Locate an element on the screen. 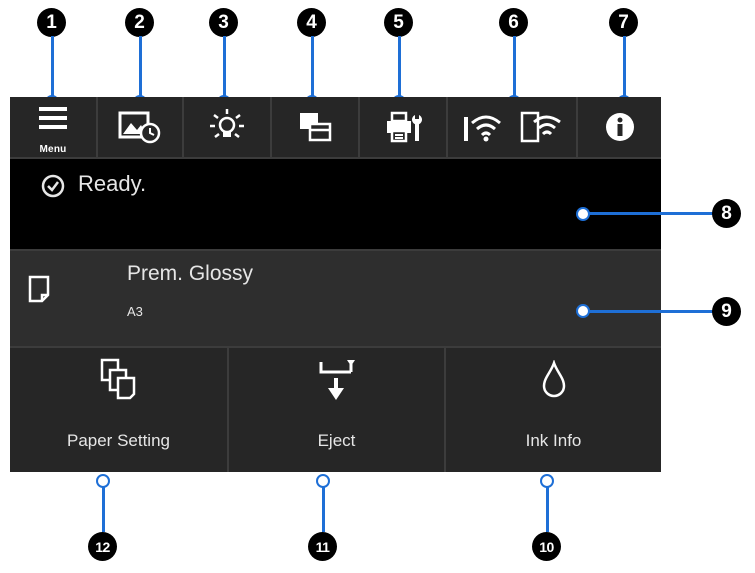 The image size is (755, 573). lightbulb-icon is located at coordinates (227, 127).